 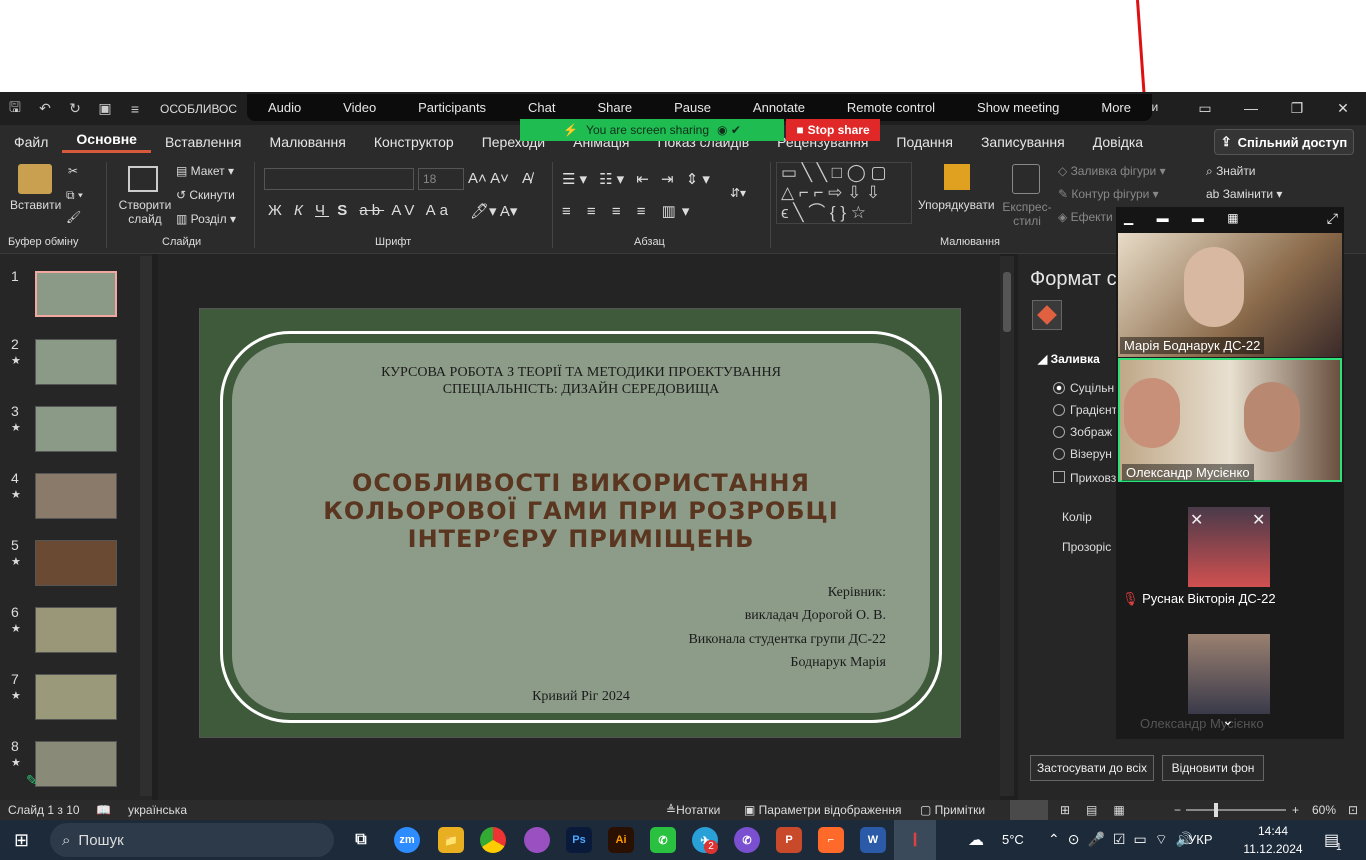 I want to click on zoom-video-button: Video, so click(x=359, y=107).